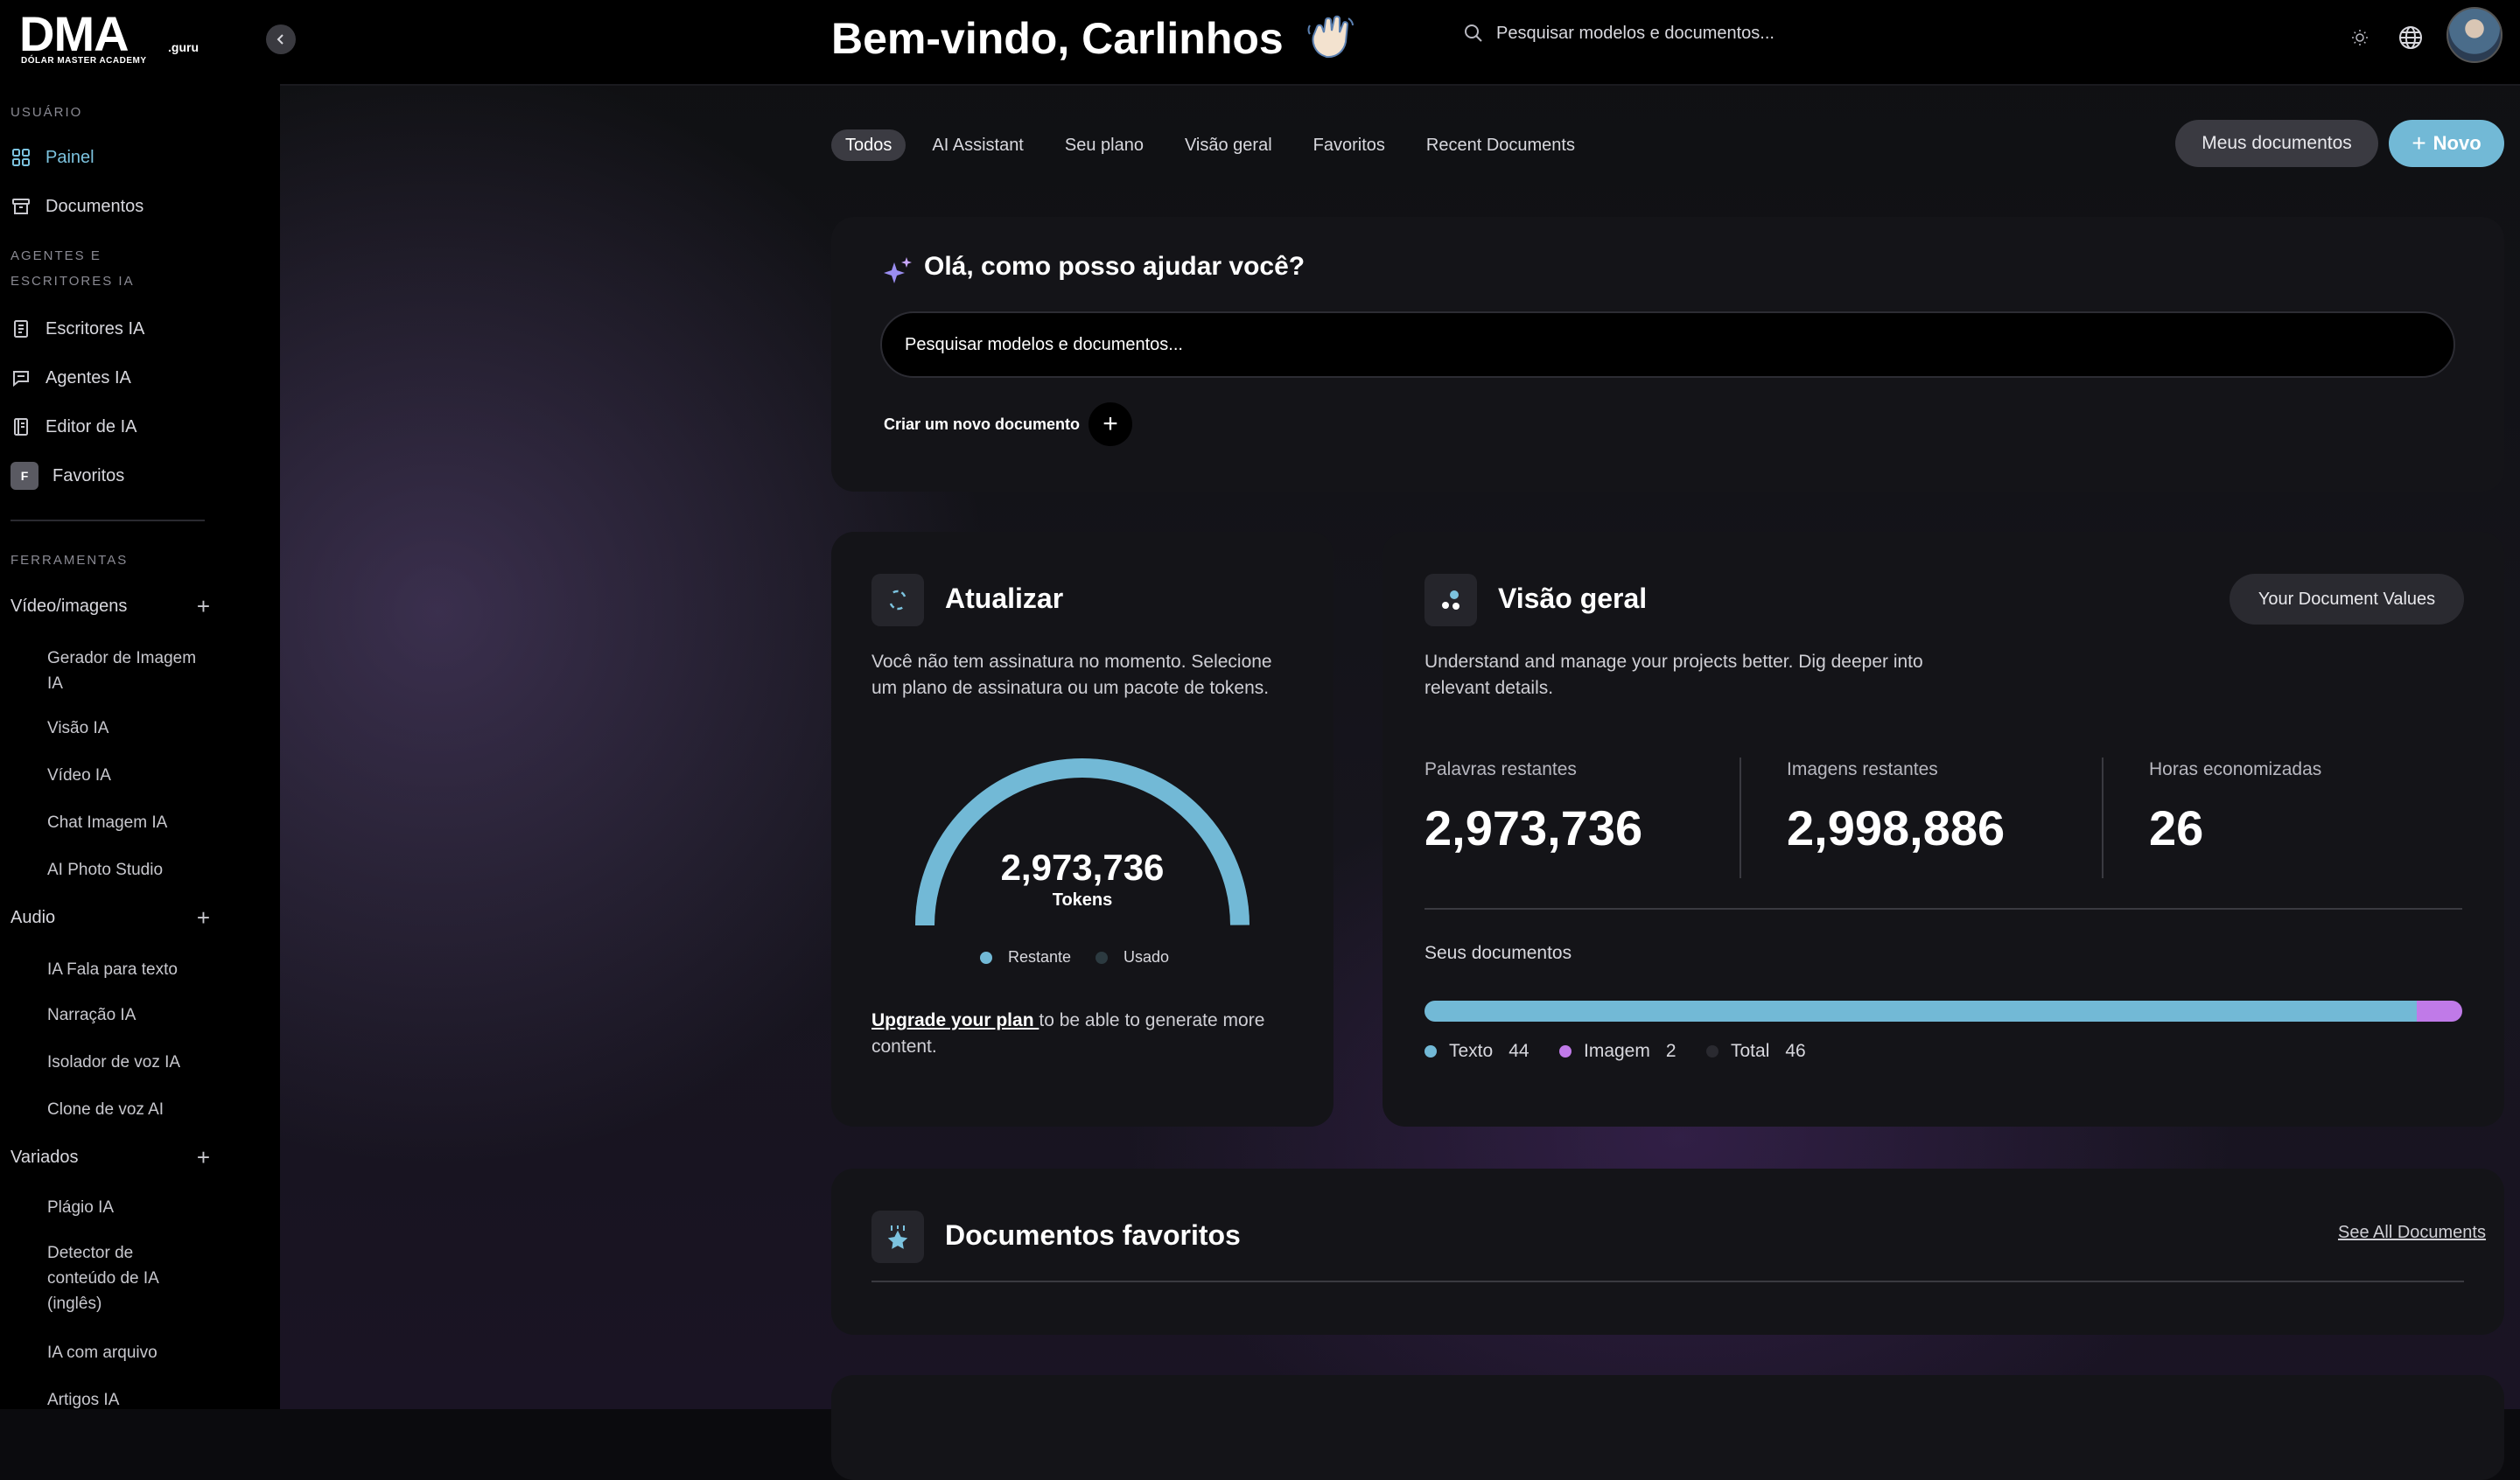  What do you see at coordinates (978, 145) in the screenshot?
I see `tab-ai-assistant: AI Assistant` at bounding box center [978, 145].